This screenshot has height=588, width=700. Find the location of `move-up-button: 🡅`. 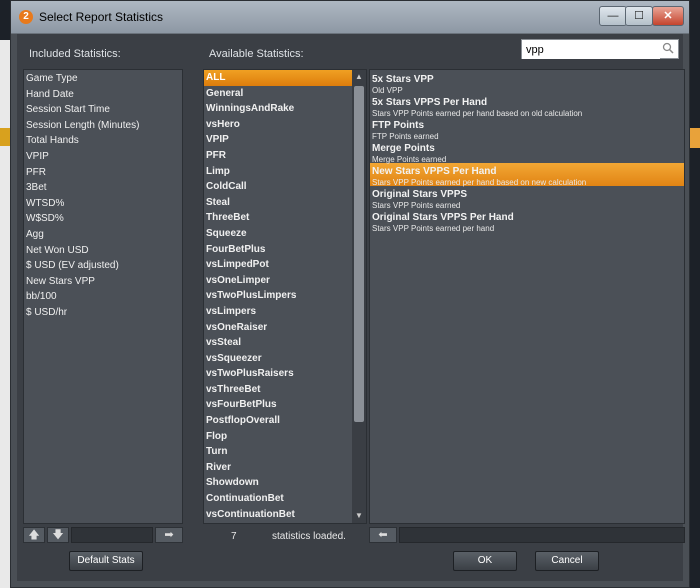

move-up-button: 🡅 is located at coordinates (34, 535).